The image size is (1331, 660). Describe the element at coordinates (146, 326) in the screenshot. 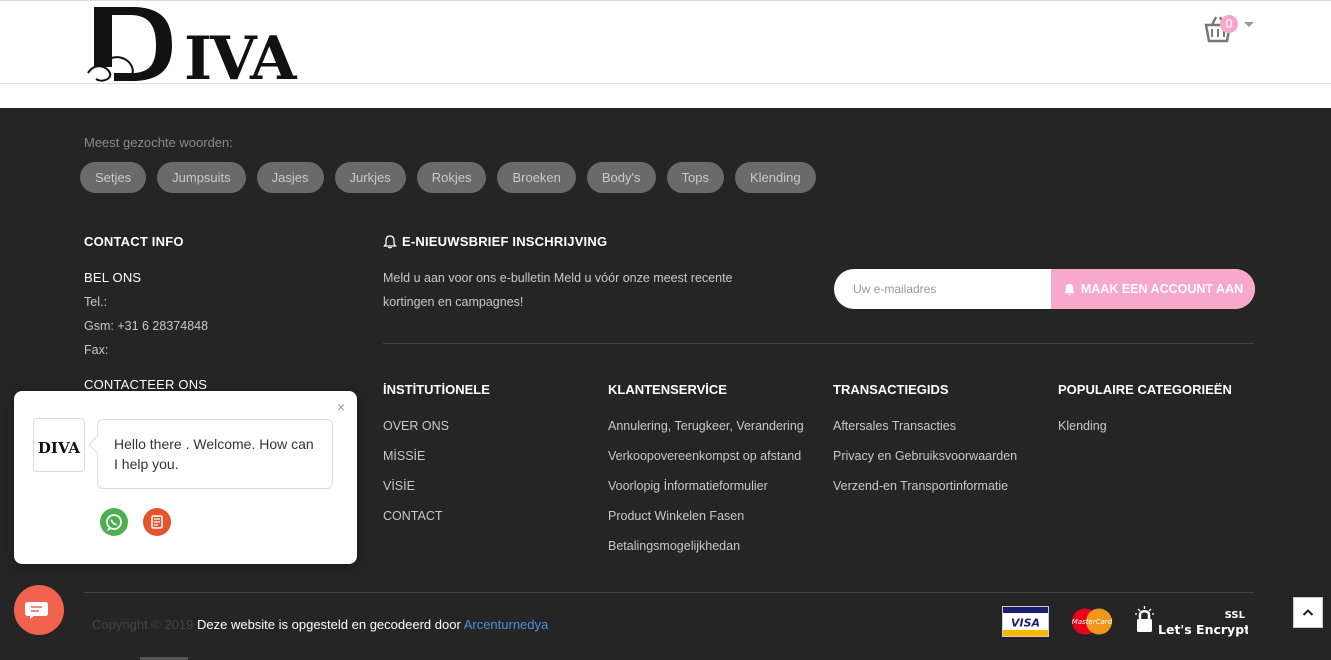

I see `contact-gsm: Gsm: +31 6 28374848` at that location.